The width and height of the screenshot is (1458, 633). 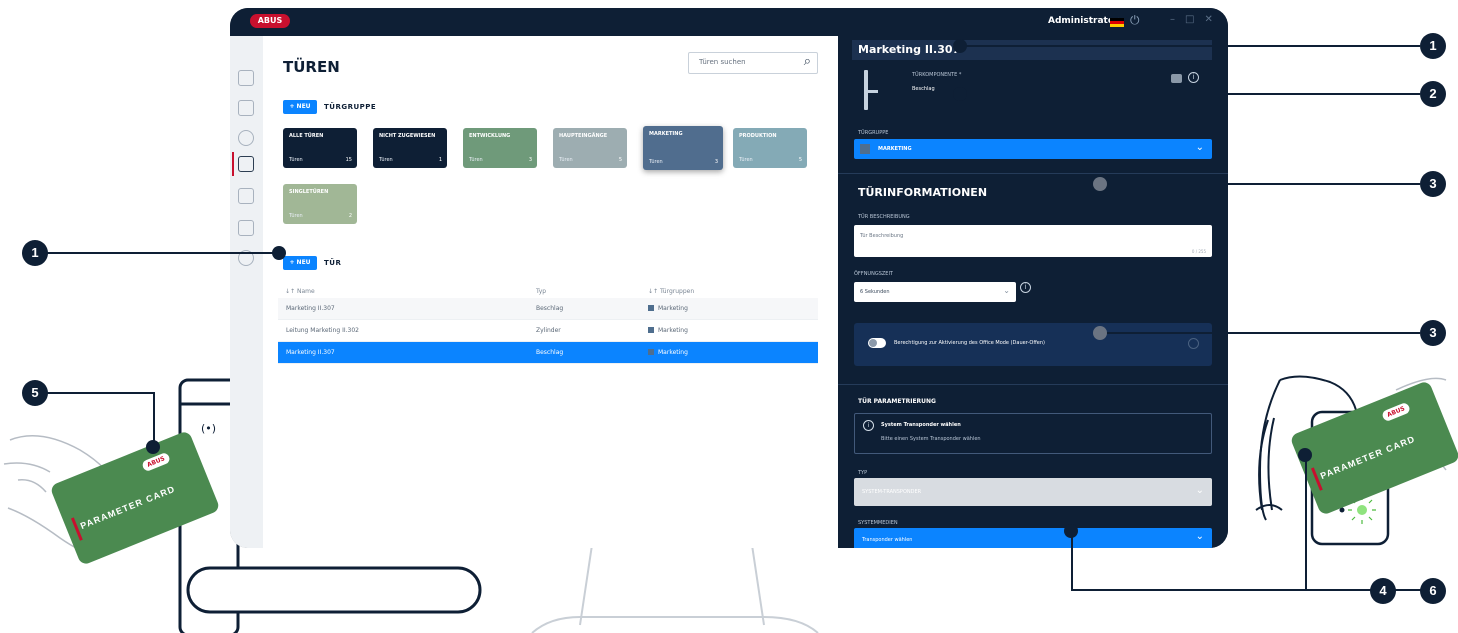 I want to click on group-card-title: NICHT ZUGEWIESEN, so click(x=407, y=136).